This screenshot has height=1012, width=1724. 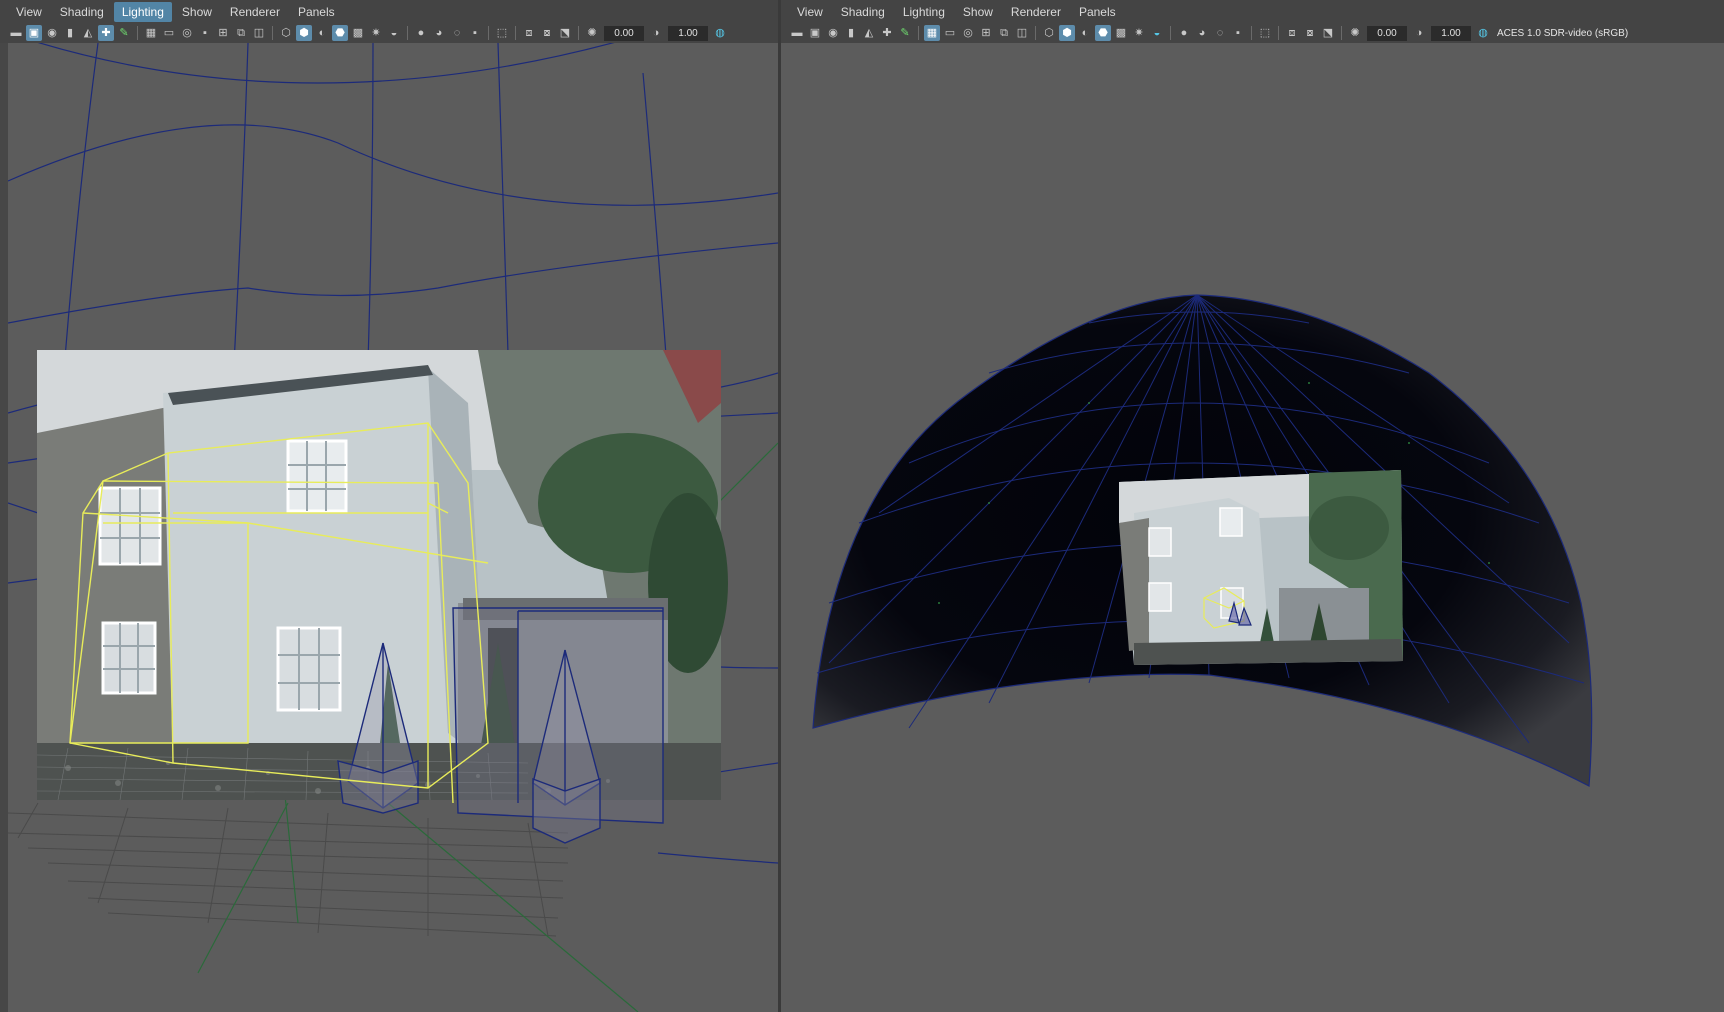 I want to click on color-space-label: ACES 1.0 SDR-video (sRGB), so click(x=1562, y=33).